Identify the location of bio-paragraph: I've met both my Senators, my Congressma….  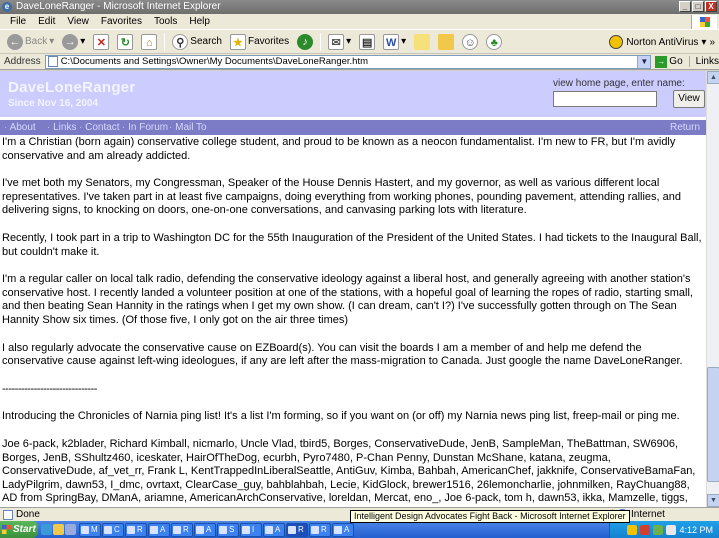
(341, 197).